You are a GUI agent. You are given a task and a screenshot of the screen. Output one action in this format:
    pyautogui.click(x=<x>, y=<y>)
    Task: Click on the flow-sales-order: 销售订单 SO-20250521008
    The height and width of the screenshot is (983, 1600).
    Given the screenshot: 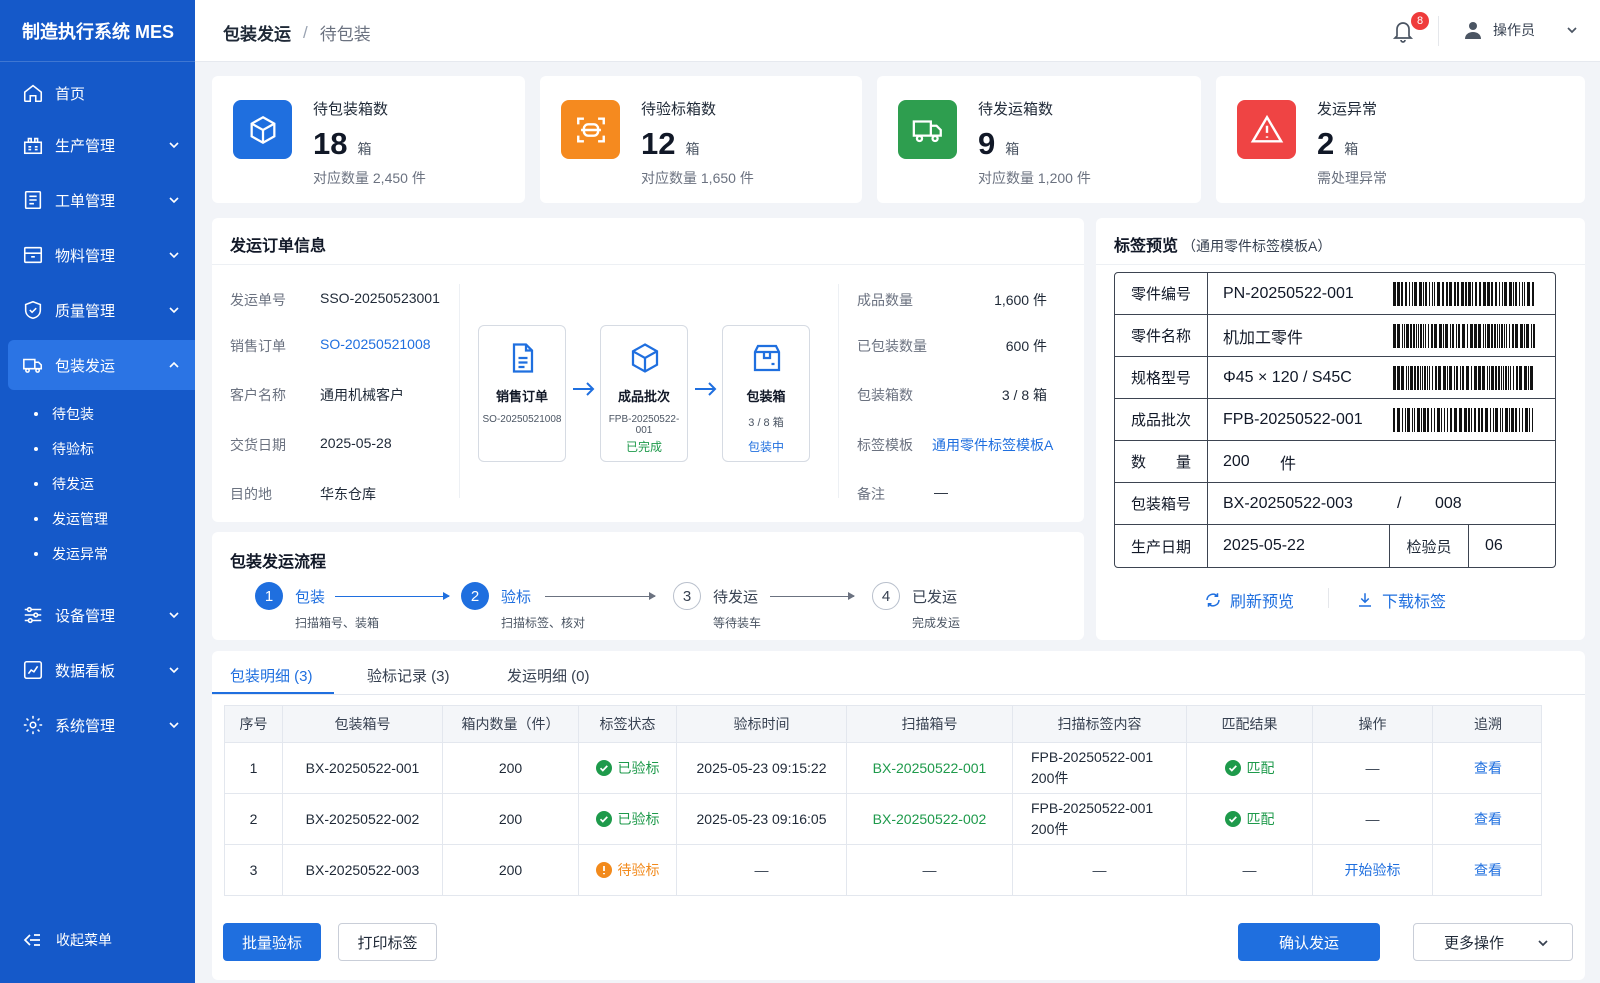 What is the action you would take?
    pyautogui.click(x=522, y=393)
    